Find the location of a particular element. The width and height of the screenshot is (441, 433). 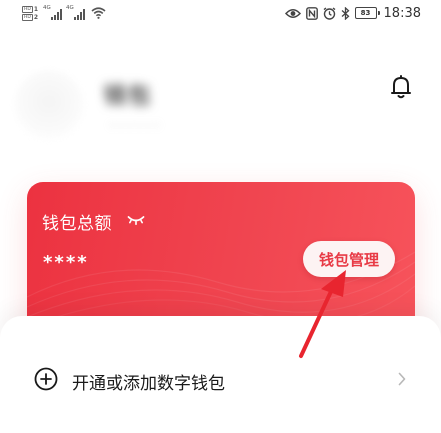

signal-2: 4G is located at coordinates (76, 12).